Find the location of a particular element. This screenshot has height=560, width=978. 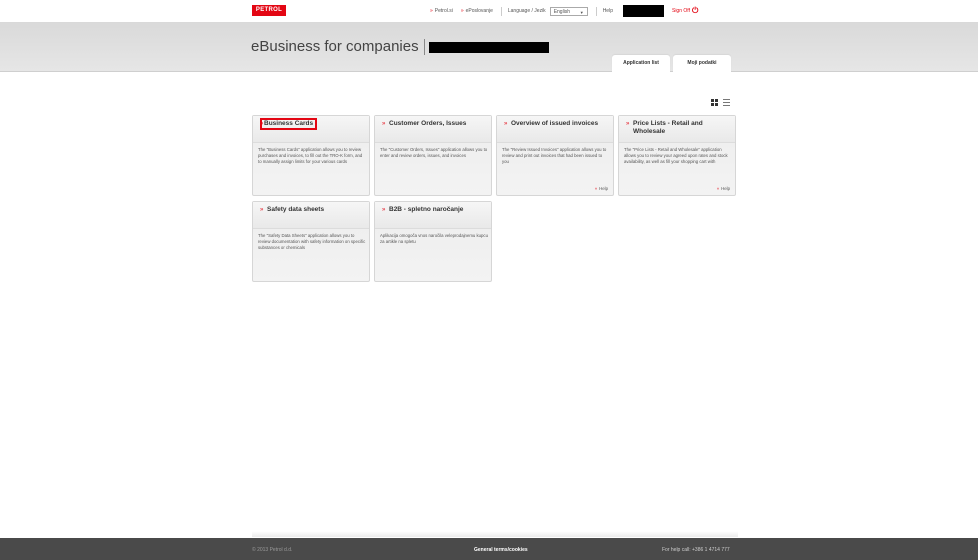

card-title: Price Lists - Retail and Wholesale is located at coordinates (678, 128).